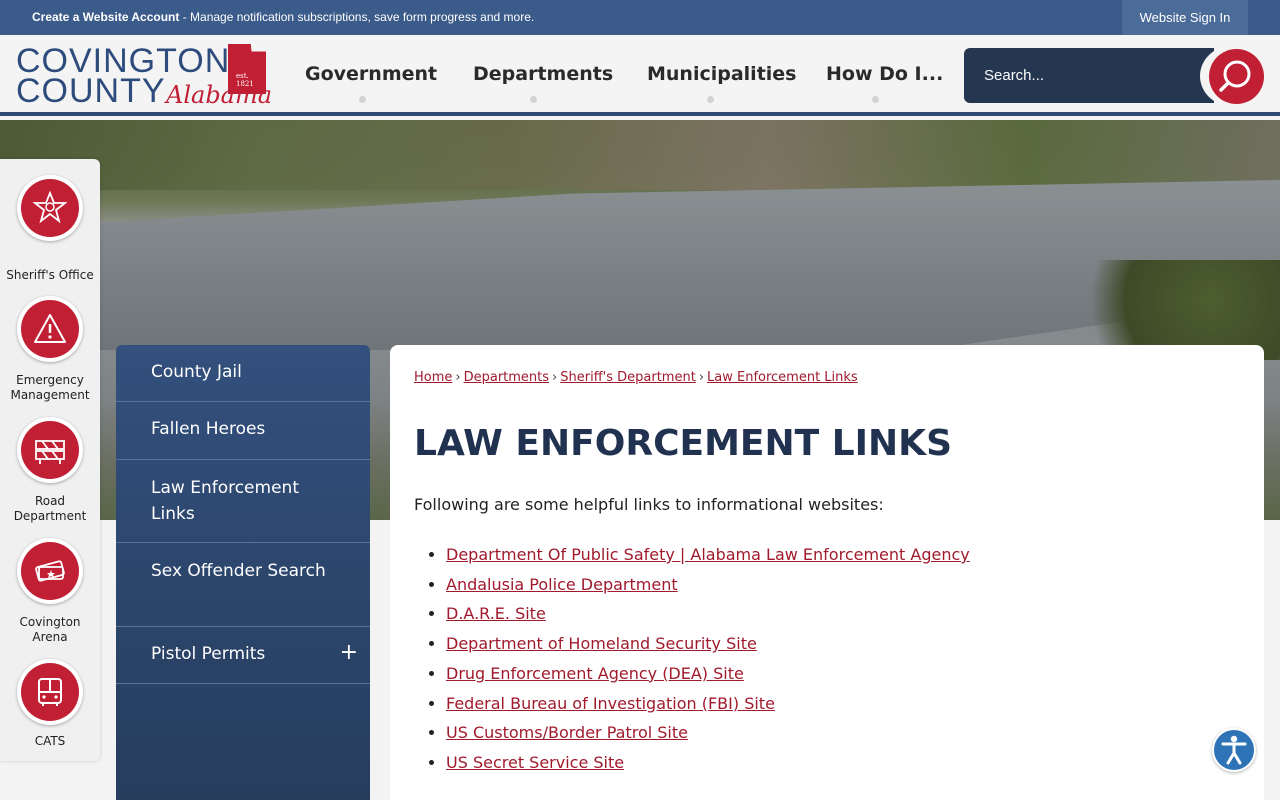 The height and width of the screenshot is (800, 1280). What do you see at coordinates (708, 763) in the screenshot?
I see `list-item: US Secret Service Site` at bounding box center [708, 763].